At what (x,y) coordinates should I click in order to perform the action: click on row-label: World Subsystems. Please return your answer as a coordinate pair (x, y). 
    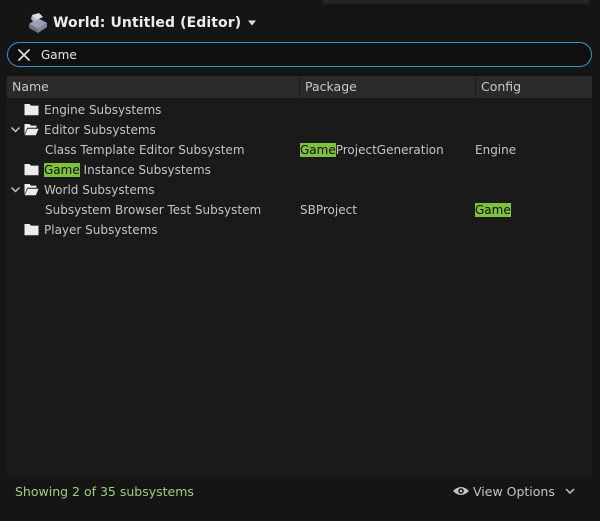
    Looking at the image, I should click on (99, 190).